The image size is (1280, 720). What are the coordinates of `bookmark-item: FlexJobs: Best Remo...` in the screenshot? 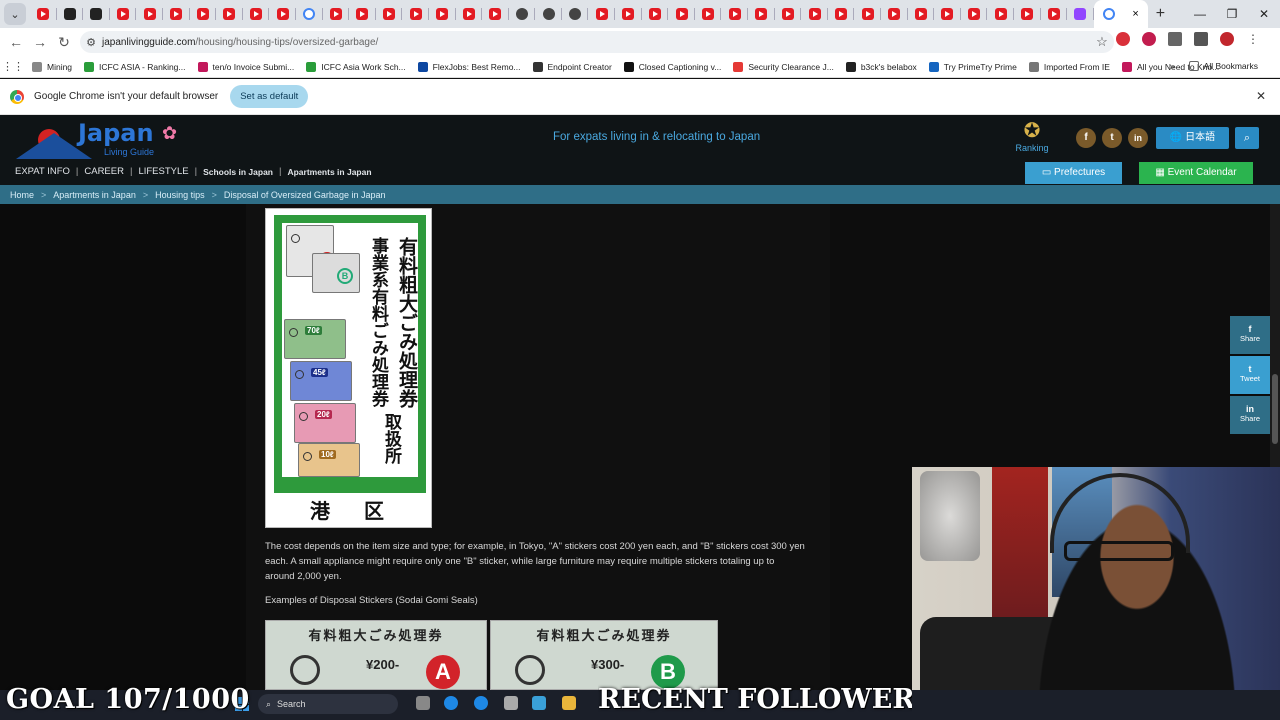 It's located at (469, 66).